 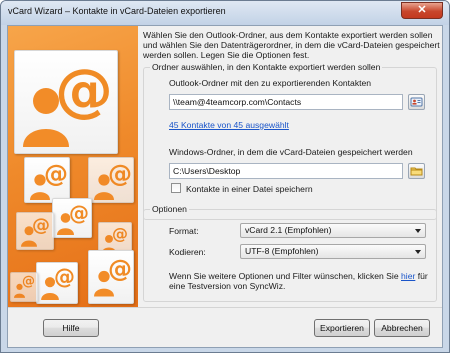 I want to click on export-button: Exportieren, so click(x=342, y=328).